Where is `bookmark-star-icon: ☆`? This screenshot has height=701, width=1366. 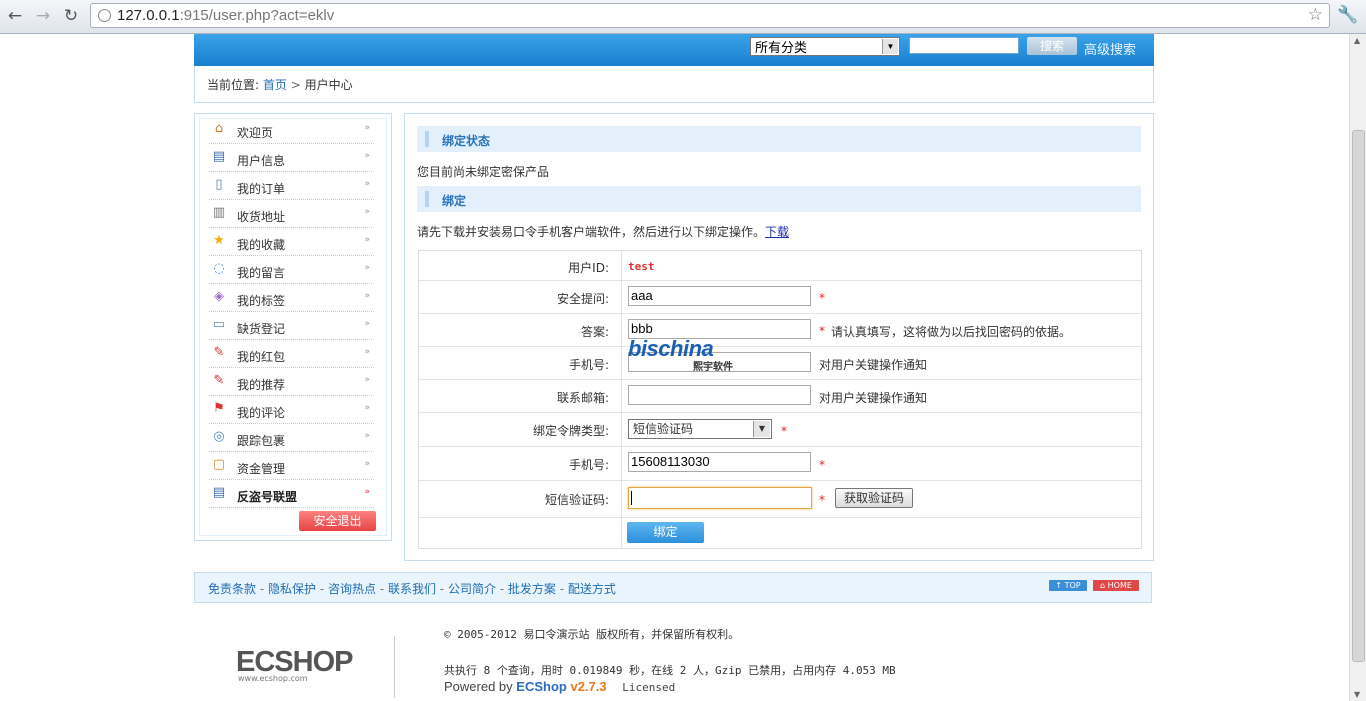 bookmark-star-icon: ☆ is located at coordinates (1315, 15).